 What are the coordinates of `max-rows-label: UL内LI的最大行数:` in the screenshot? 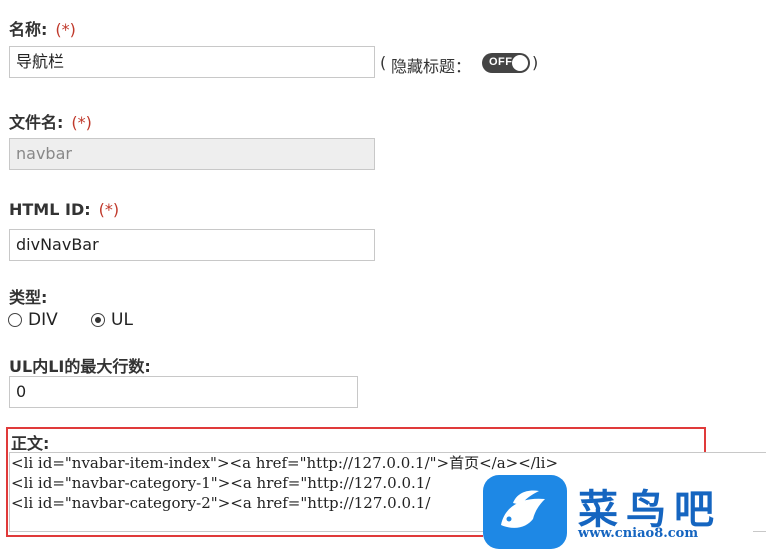 It's located at (80, 366).